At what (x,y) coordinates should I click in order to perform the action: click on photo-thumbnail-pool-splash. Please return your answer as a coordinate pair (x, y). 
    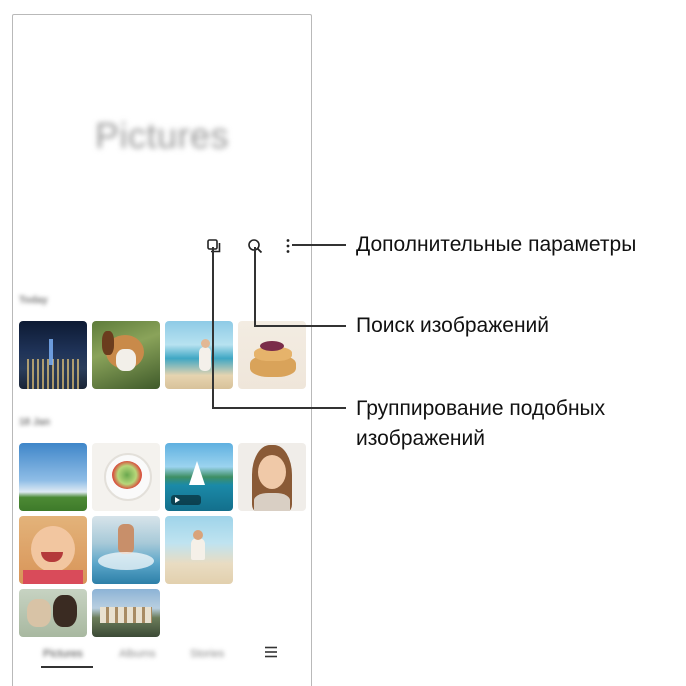
    Looking at the image, I should click on (126, 550).